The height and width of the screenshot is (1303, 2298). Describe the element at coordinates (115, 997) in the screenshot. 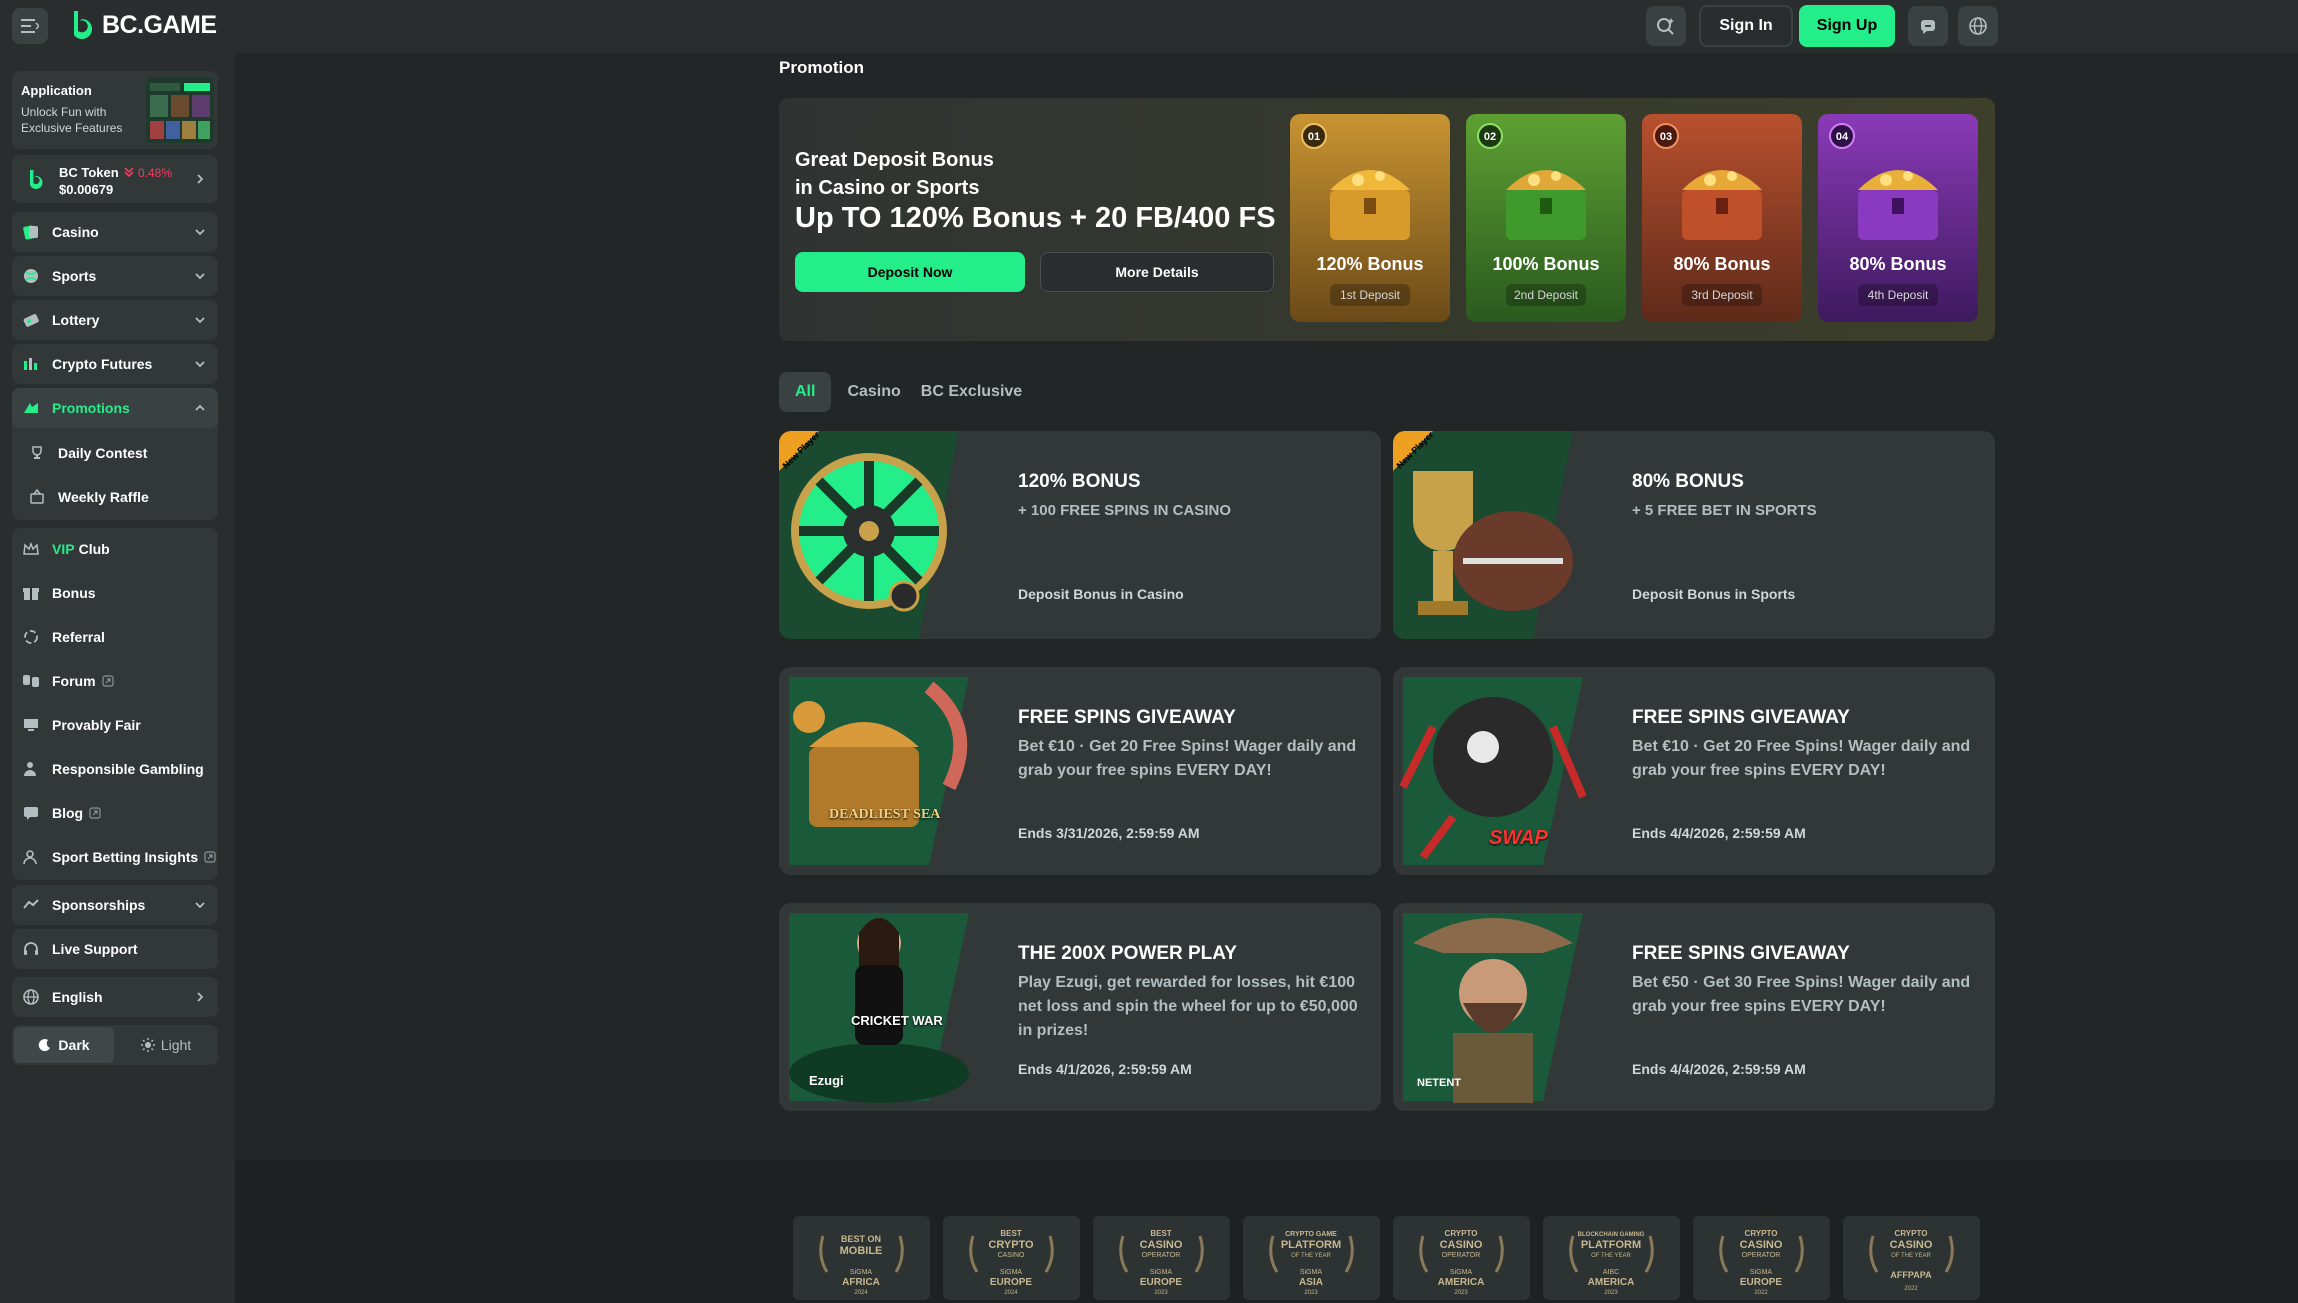

I see `language-selector: English` at that location.